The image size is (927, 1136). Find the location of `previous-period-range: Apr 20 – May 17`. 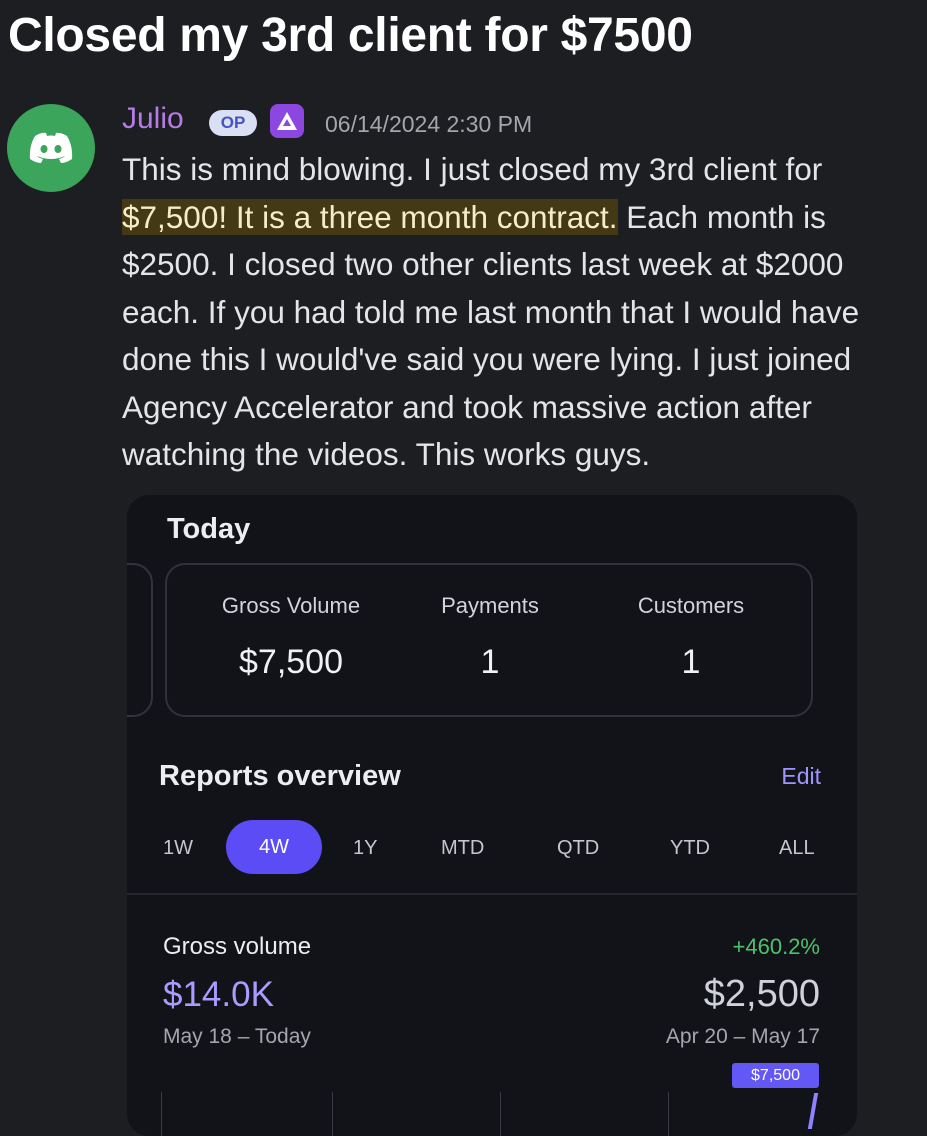

previous-period-range: Apr 20 – May 17 is located at coordinates (742, 1036).